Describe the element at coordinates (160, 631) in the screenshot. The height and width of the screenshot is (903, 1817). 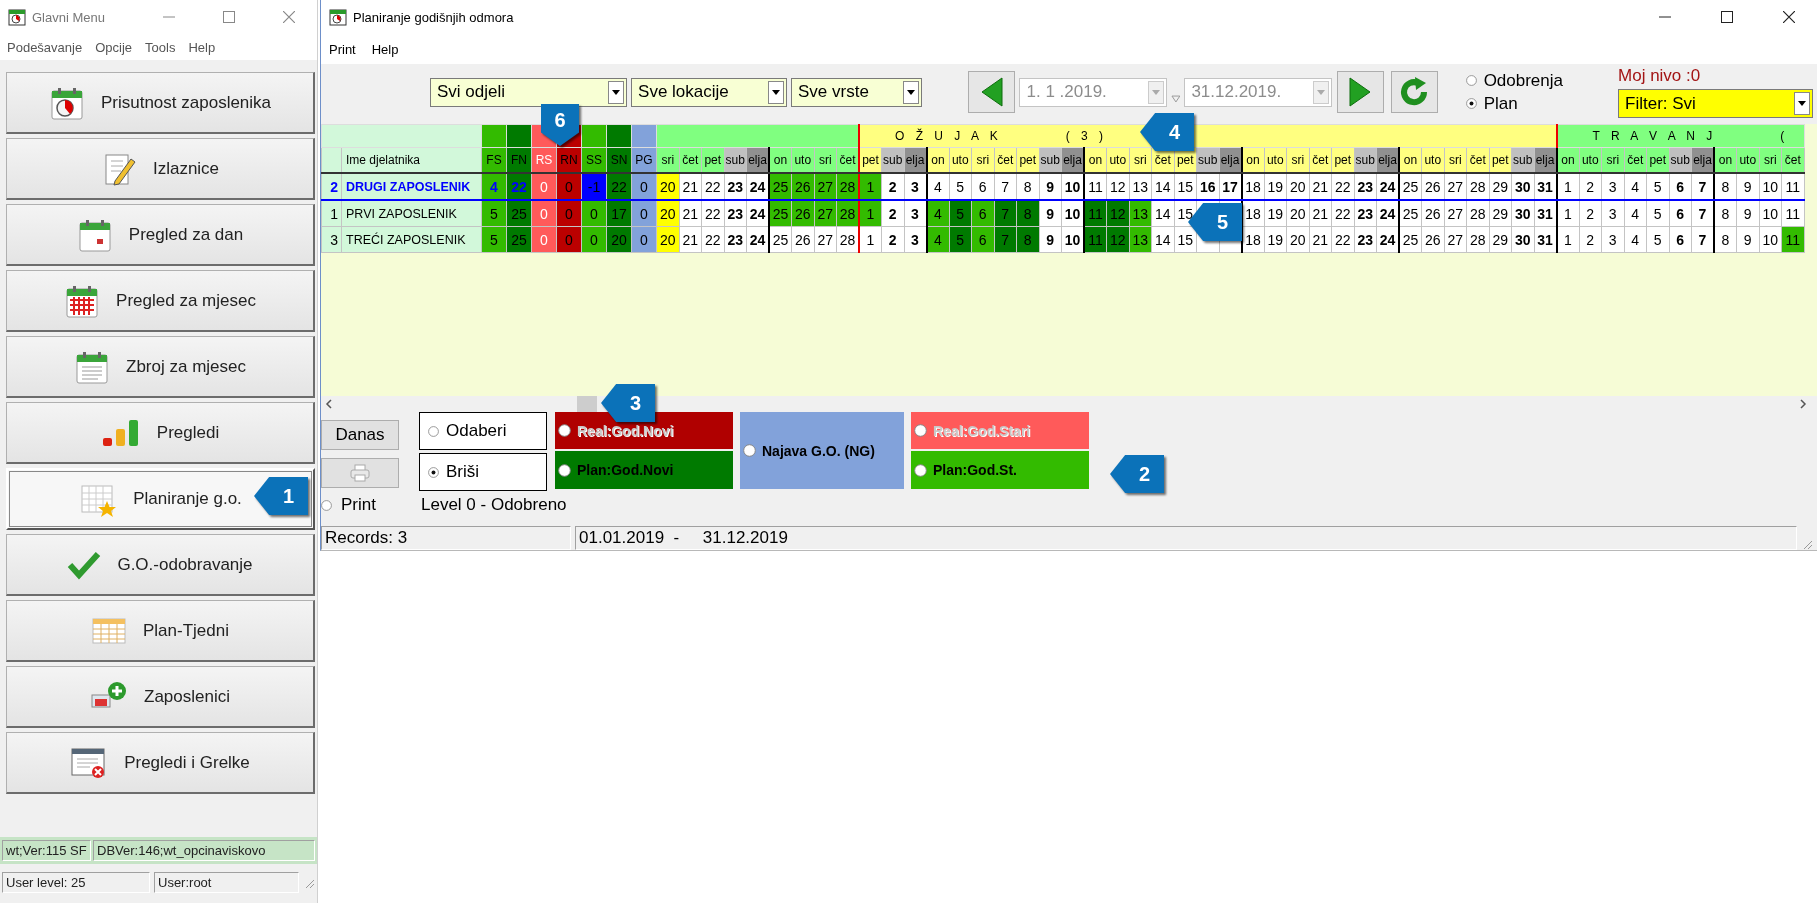
I see `menu-button: Plan-Tjedni` at that location.